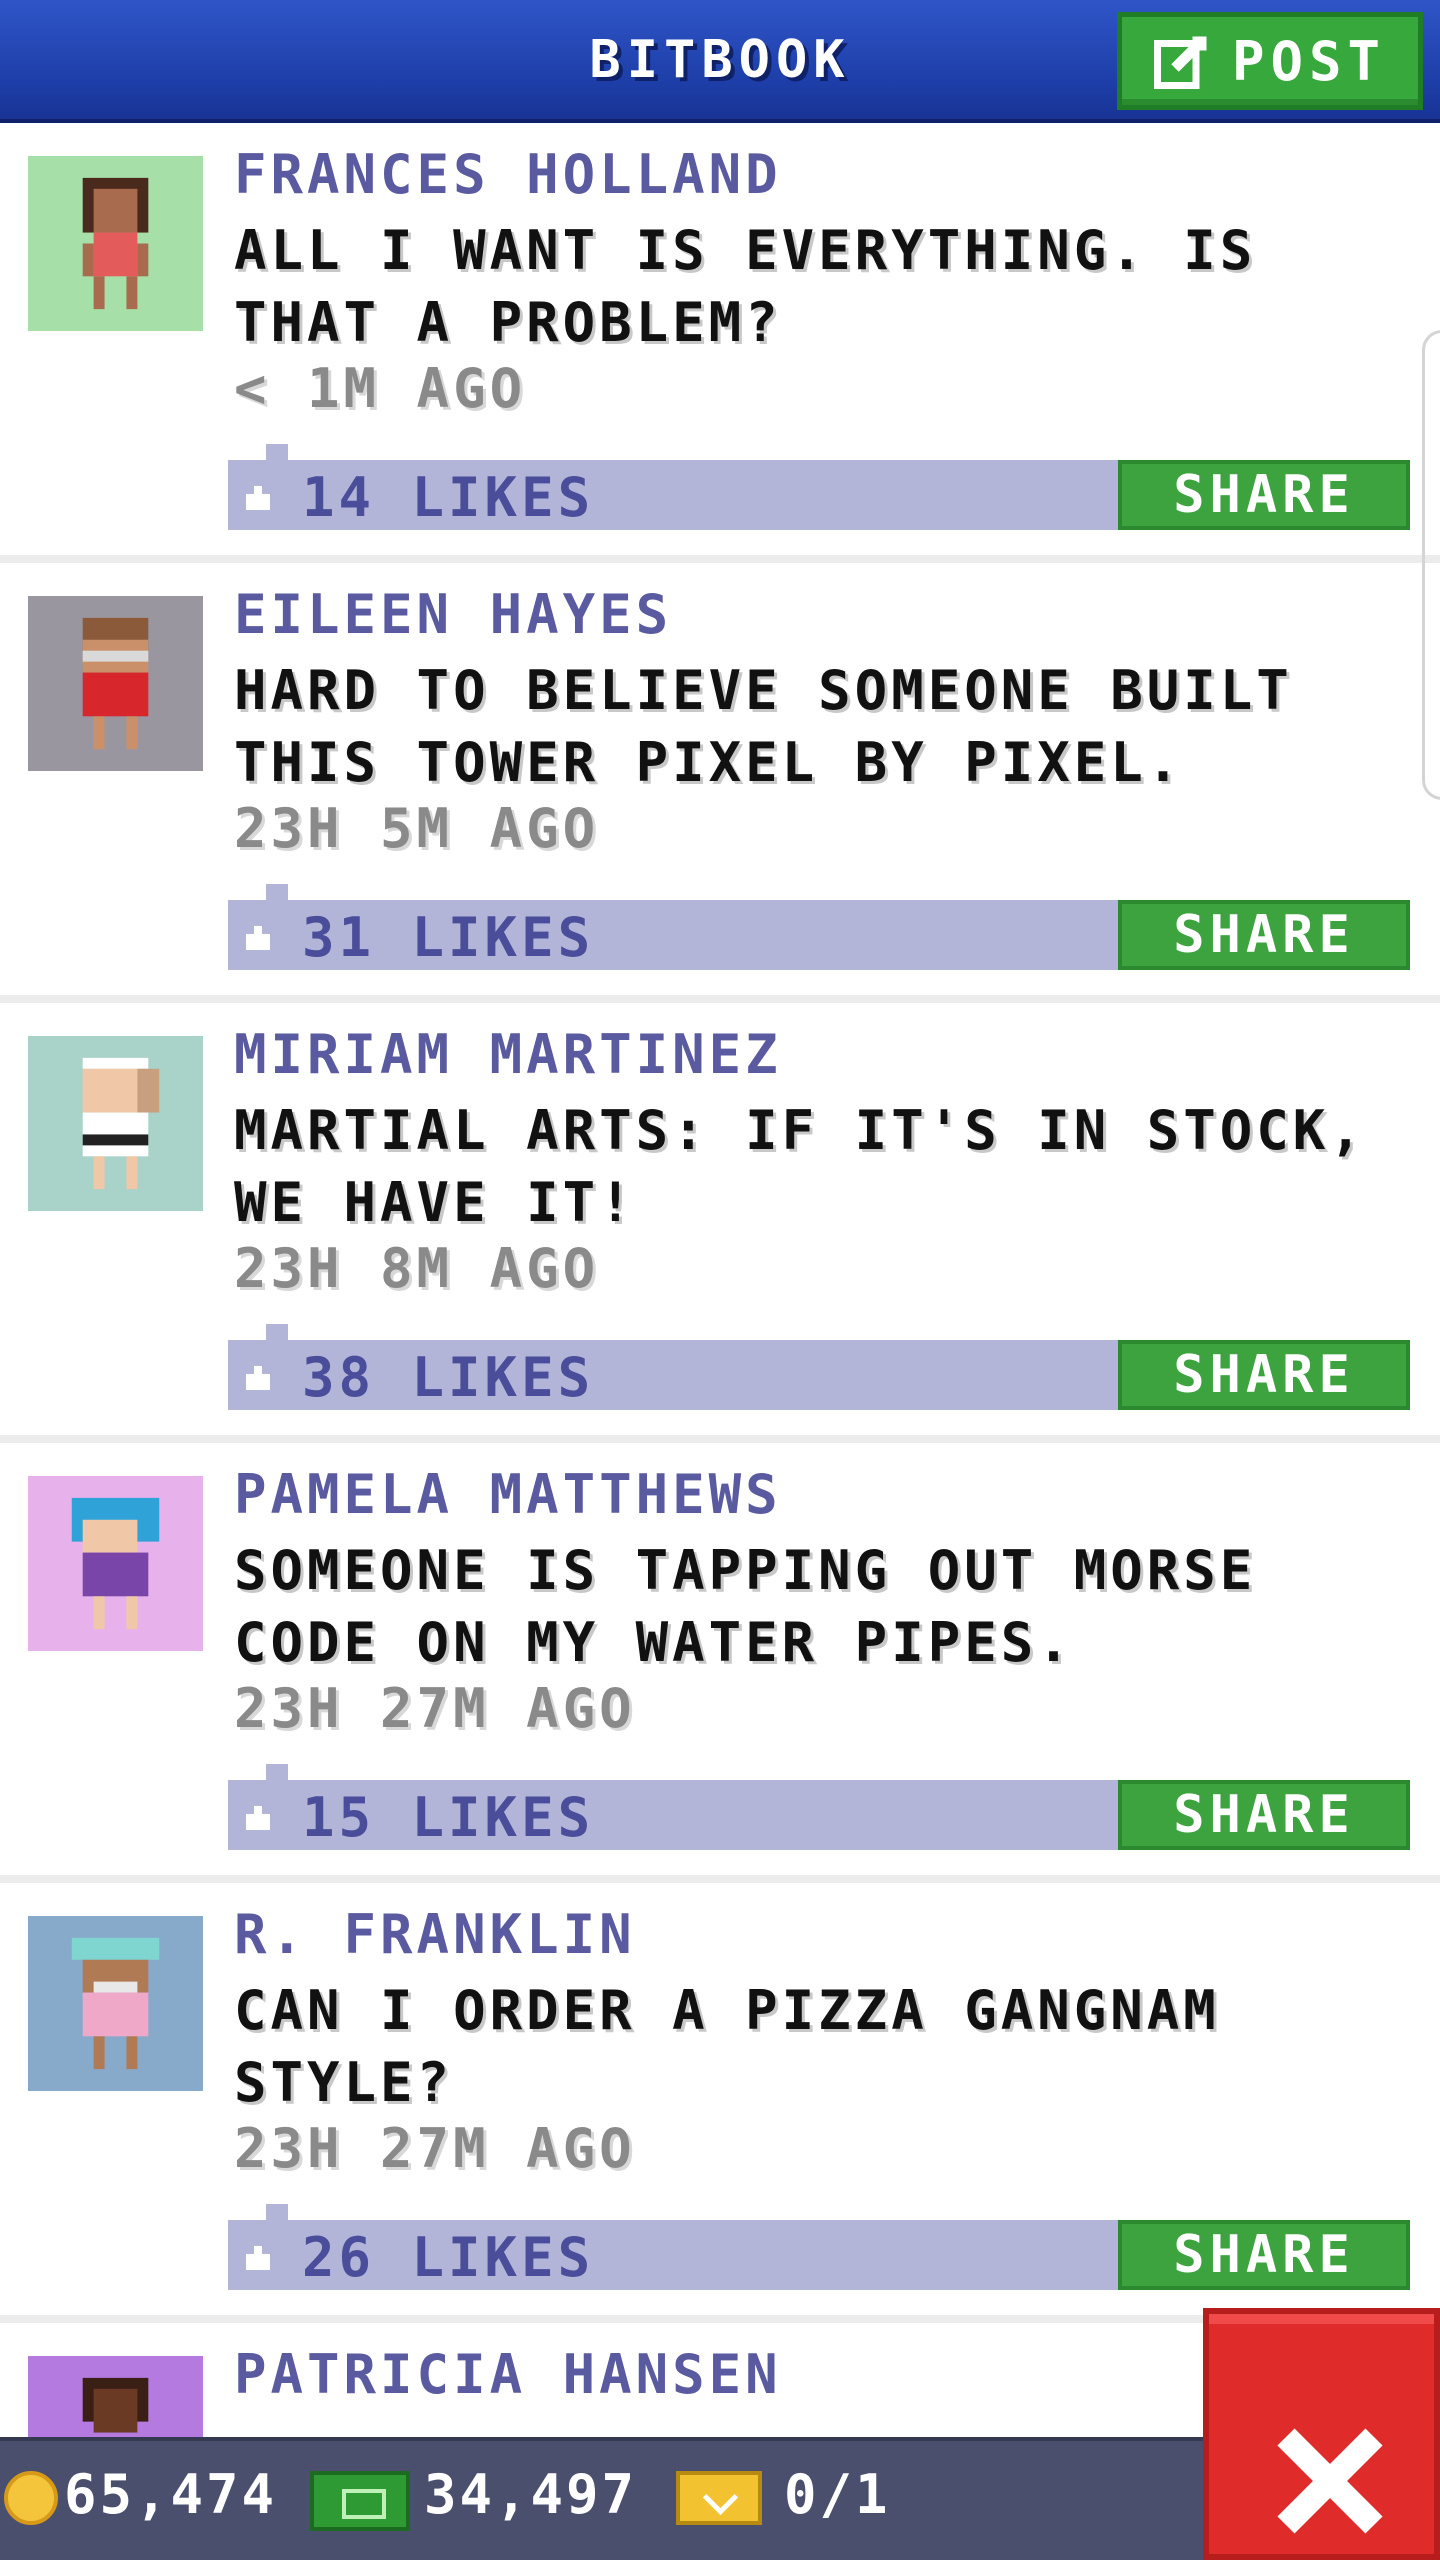  What do you see at coordinates (448, 1817) in the screenshot?
I see `like-count: 15 LIKES` at bounding box center [448, 1817].